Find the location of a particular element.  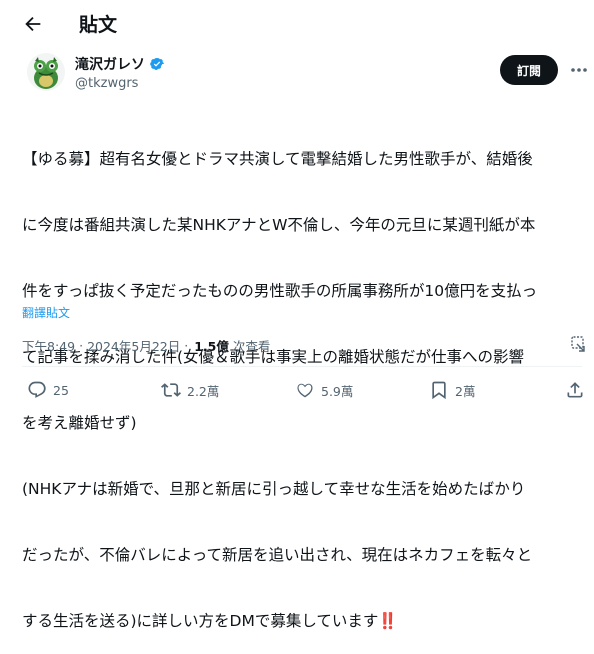

back-arrow-icon is located at coordinates (33, 24).